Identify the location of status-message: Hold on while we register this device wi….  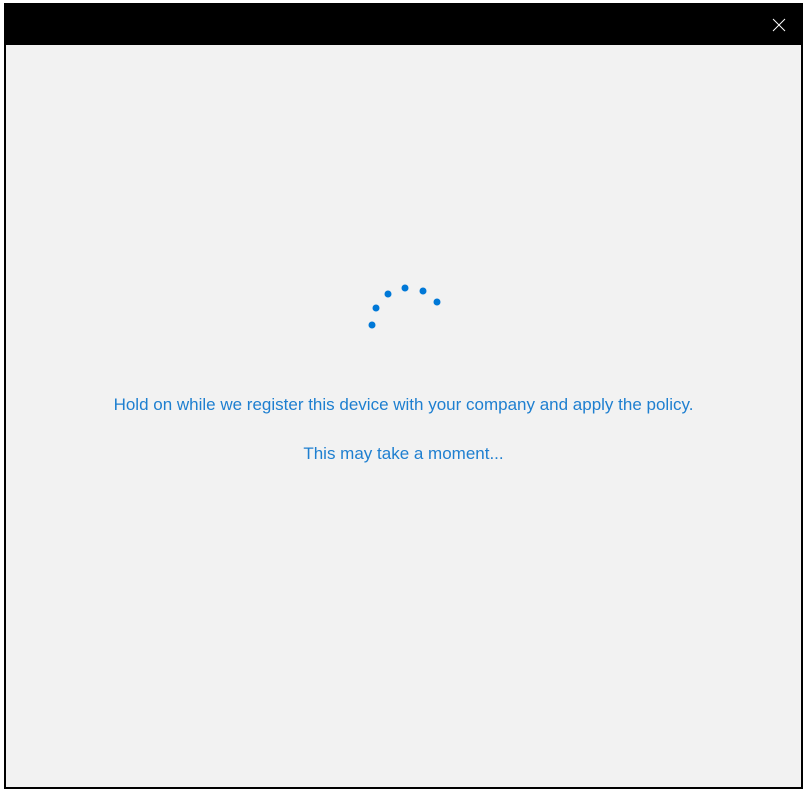
(403, 404).